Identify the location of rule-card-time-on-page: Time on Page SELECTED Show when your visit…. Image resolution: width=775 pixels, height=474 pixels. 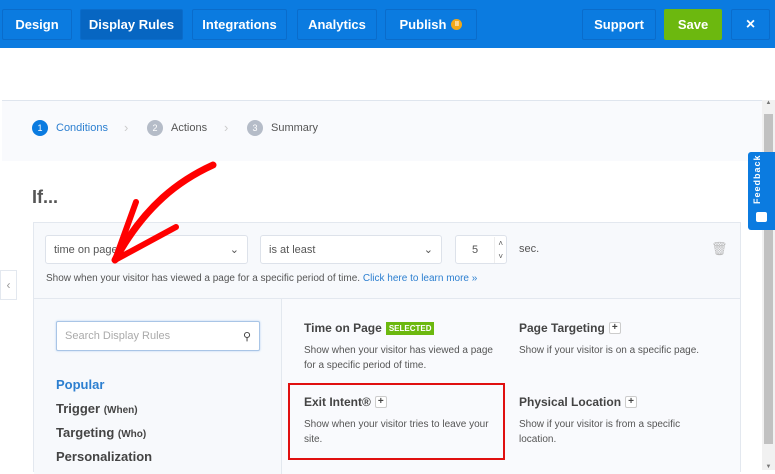
(404, 347).